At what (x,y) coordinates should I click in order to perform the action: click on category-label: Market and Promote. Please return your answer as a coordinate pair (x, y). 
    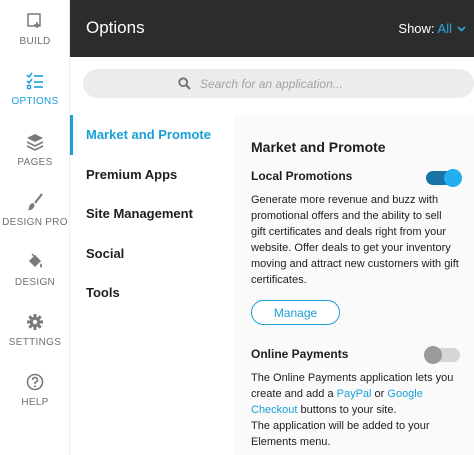
    Looking at the image, I should click on (148, 134).